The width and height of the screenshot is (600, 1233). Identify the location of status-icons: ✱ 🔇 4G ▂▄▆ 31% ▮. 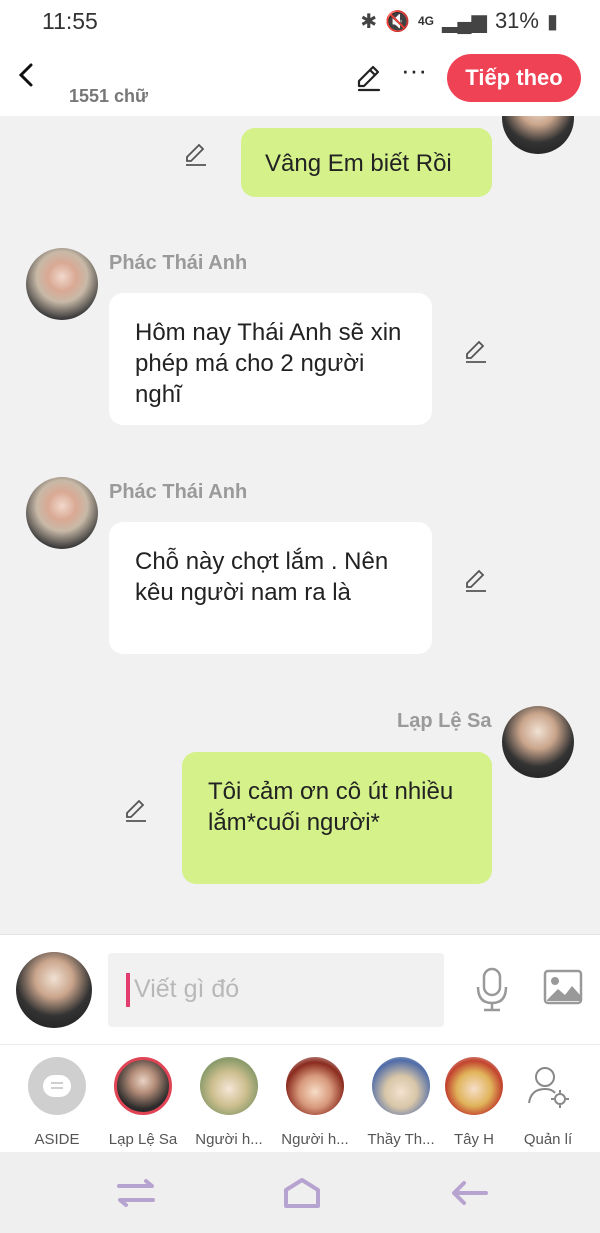
(459, 21).